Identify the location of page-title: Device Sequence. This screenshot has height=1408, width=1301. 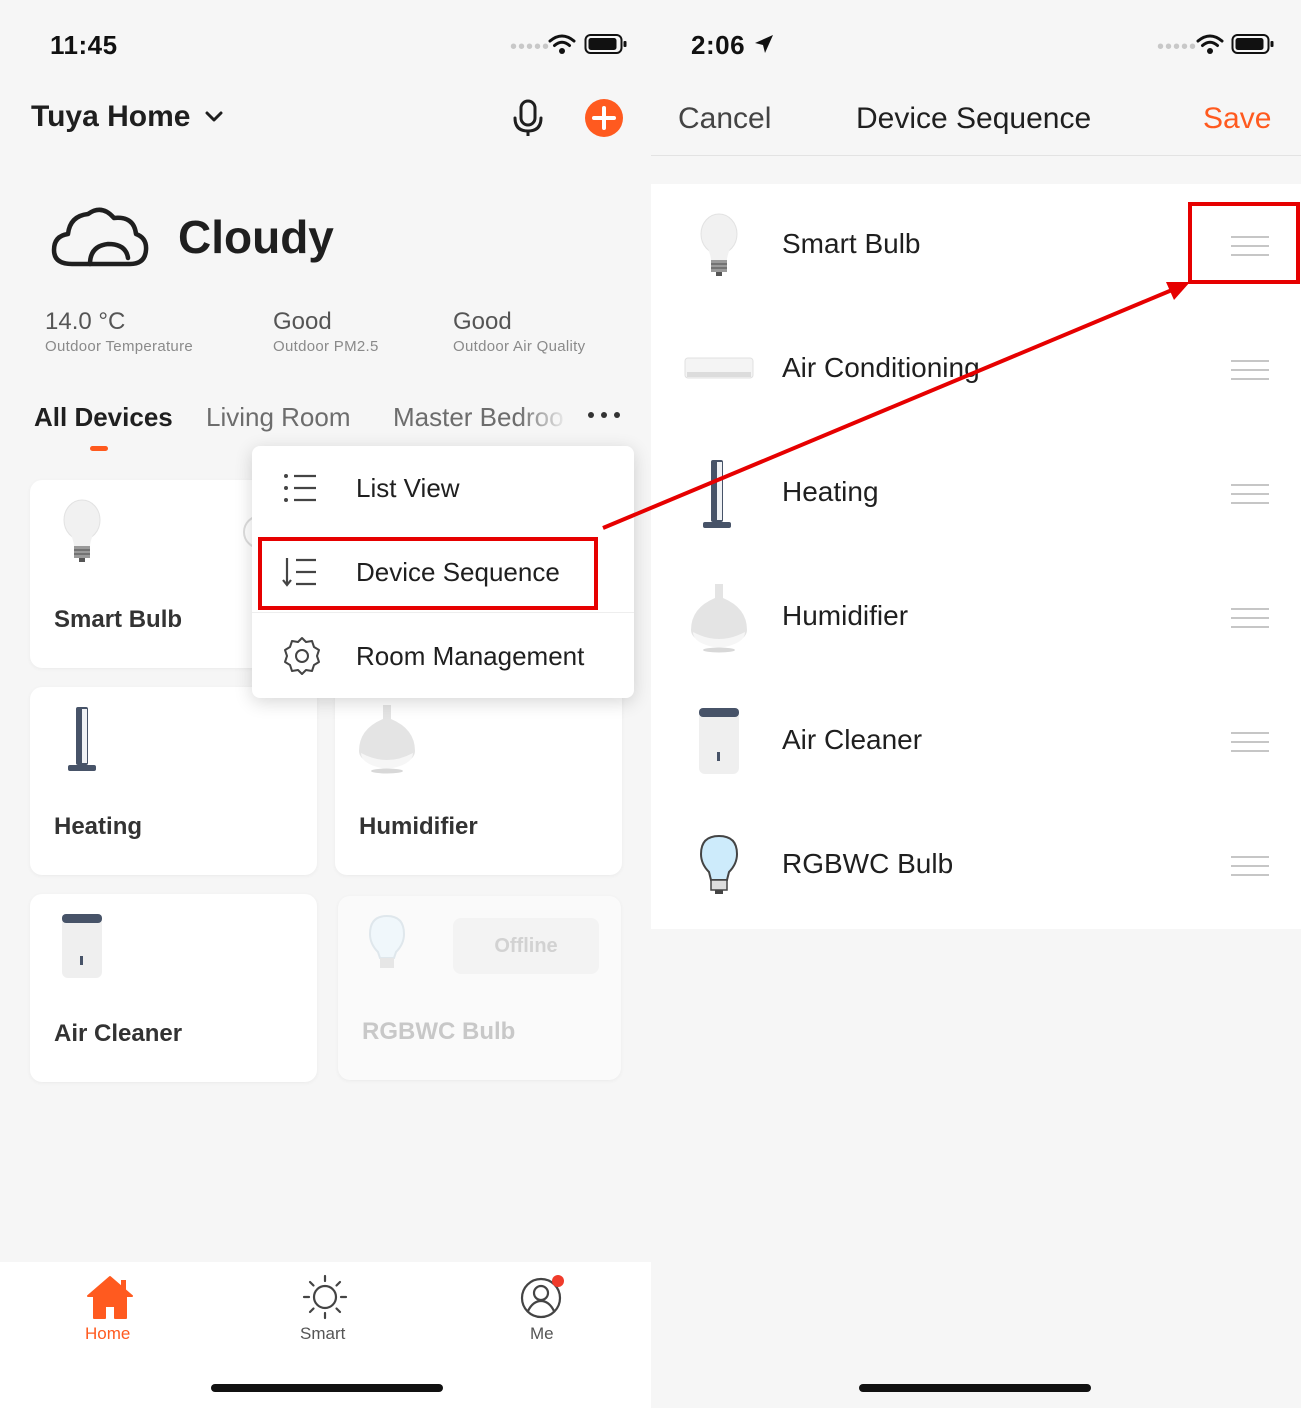
(974, 118).